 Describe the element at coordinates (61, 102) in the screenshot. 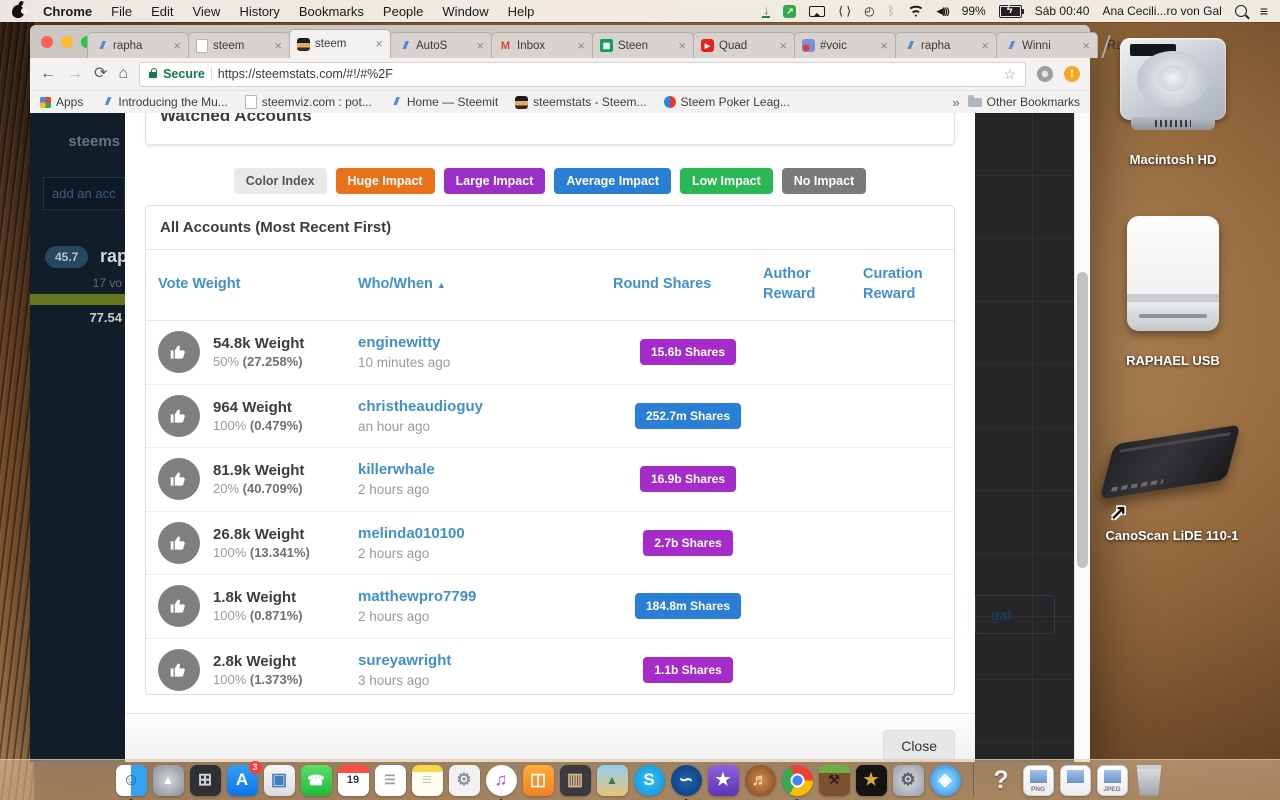

I see `bookmark-apps: Apps` at that location.